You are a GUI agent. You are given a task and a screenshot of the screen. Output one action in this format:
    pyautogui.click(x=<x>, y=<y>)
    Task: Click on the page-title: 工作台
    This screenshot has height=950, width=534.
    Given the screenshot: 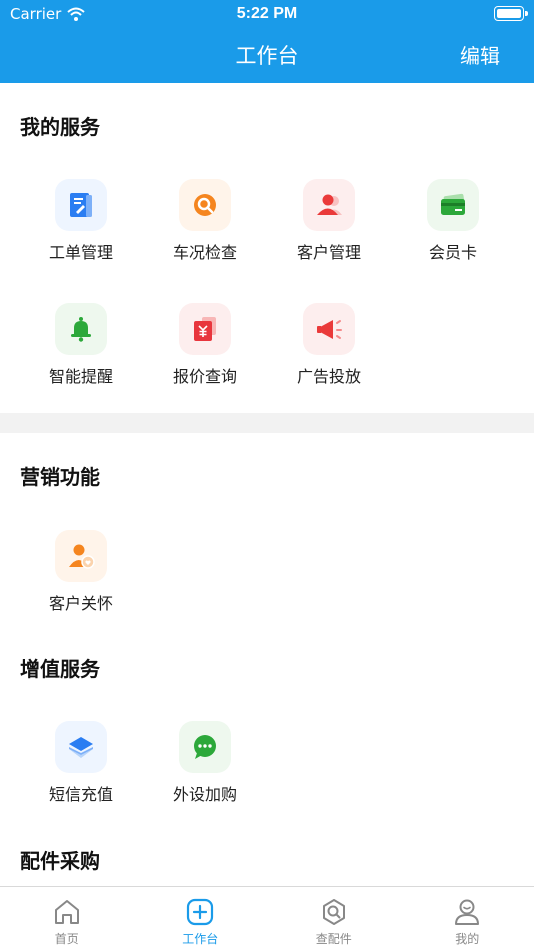 What is the action you would take?
    pyautogui.click(x=267, y=56)
    